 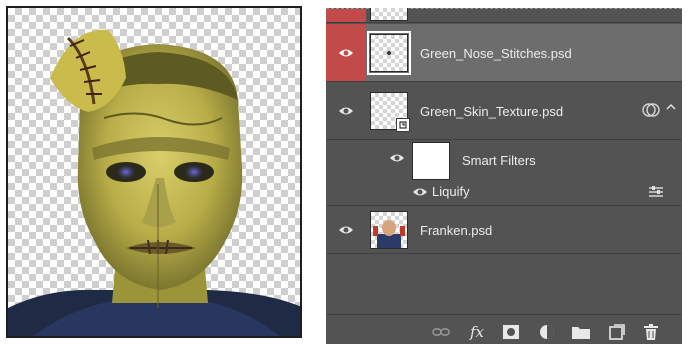 What do you see at coordinates (451, 191) in the screenshot?
I see `filter-name: Liquify` at bounding box center [451, 191].